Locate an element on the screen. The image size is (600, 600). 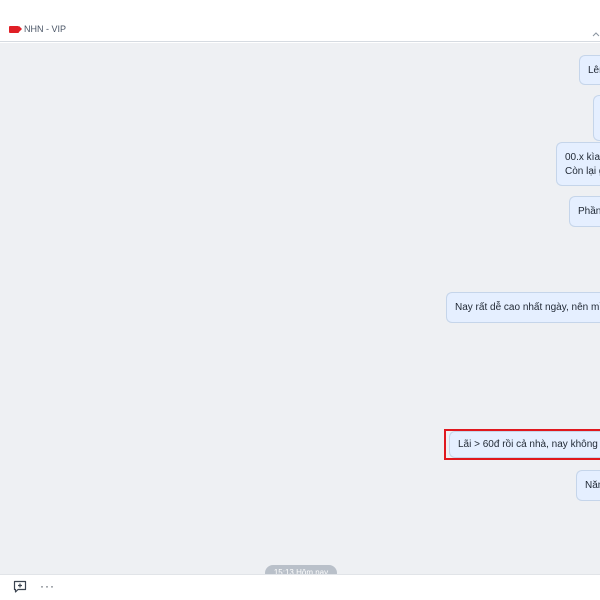
message-bubble: Nay rất dễ cao nhất ngày, nên mình is located at coordinates (523, 307).